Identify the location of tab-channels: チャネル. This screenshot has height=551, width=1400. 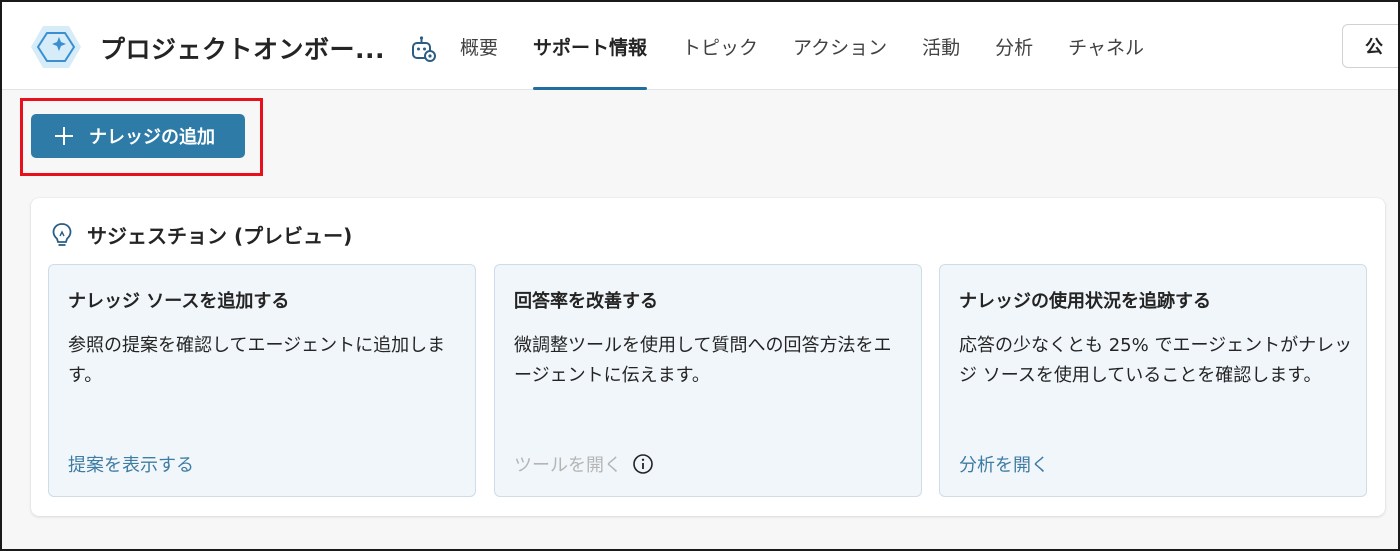
(1106, 46).